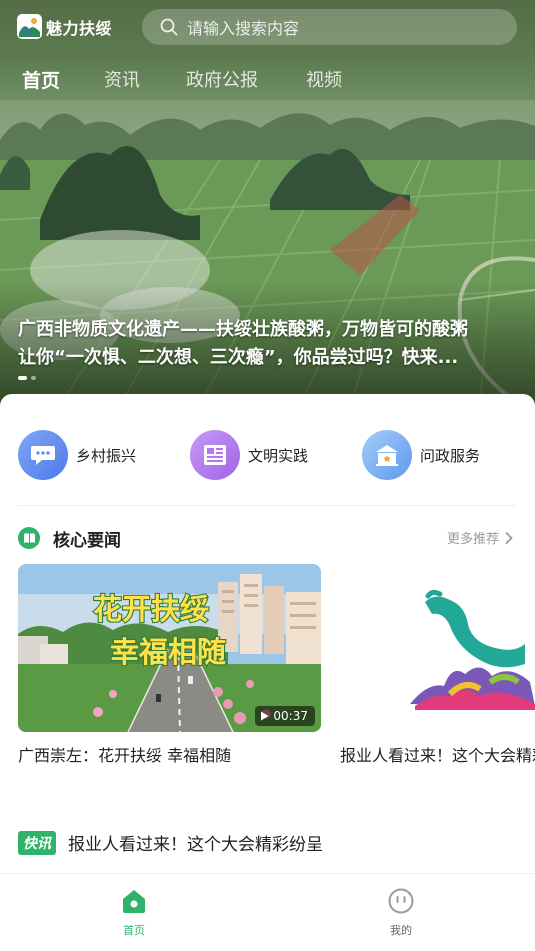 The height and width of the screenshot is (951, 535). I want to click on tab-government-bulletin: 政府公报, so click(222, 79).